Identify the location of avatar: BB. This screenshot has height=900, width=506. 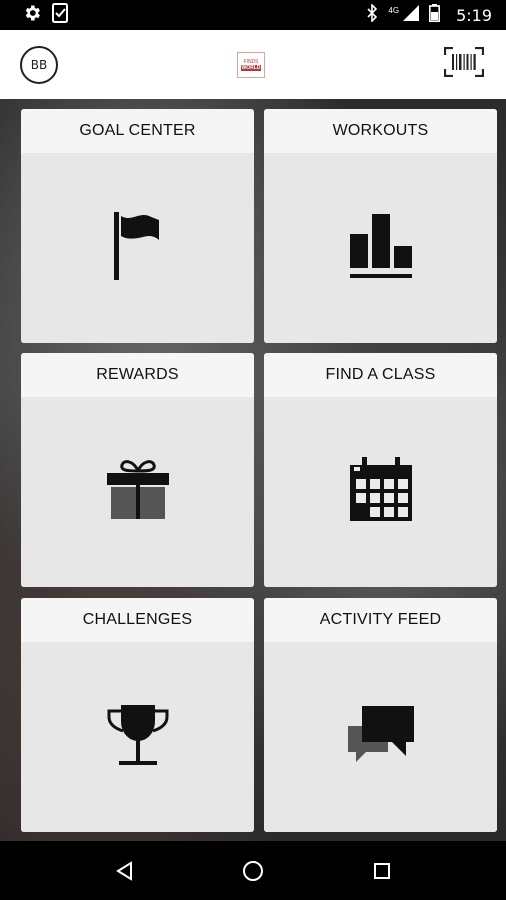
(39, 64).